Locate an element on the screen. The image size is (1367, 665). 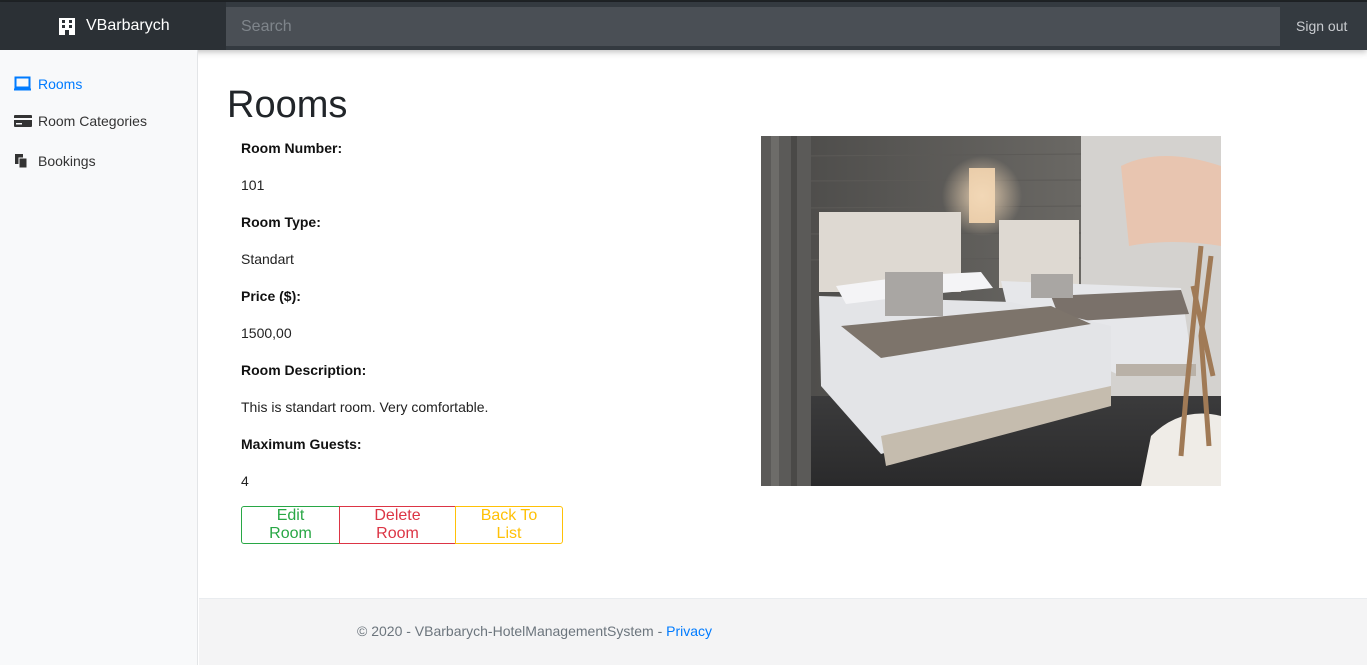
sidebar-item-rooms: Rooms is located at coordinates (48, 84).